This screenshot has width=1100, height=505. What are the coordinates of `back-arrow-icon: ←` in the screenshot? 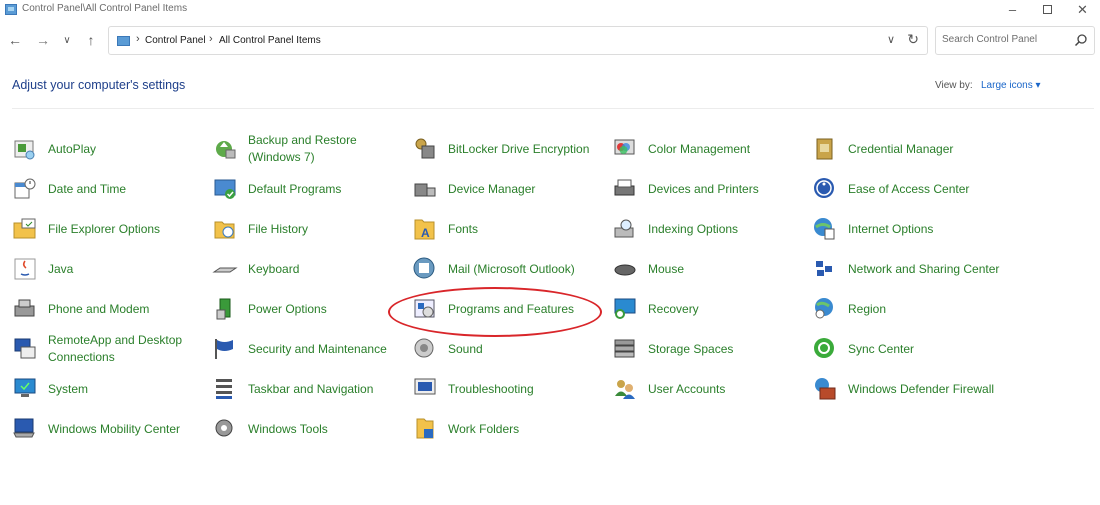 It's located at (15, 40).